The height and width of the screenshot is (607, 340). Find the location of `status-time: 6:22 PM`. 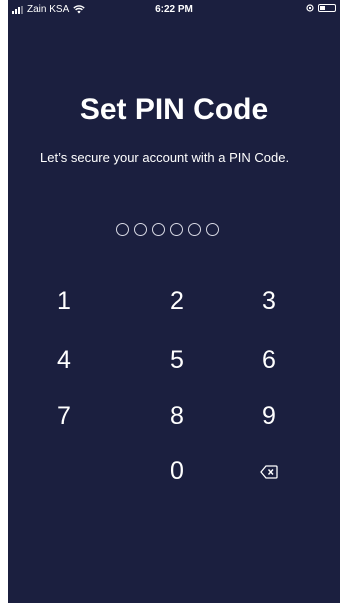

status-time: 6:22 PM is located at coordinates (174, 9).